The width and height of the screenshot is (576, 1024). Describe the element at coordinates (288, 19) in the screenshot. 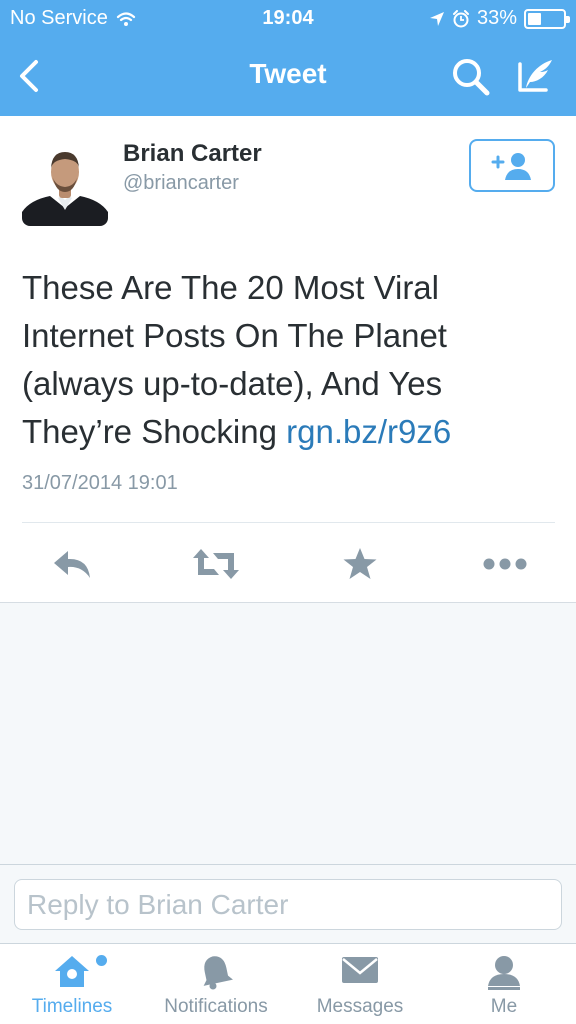

I see `status-bar: No Service 19:04 33%` at that location.